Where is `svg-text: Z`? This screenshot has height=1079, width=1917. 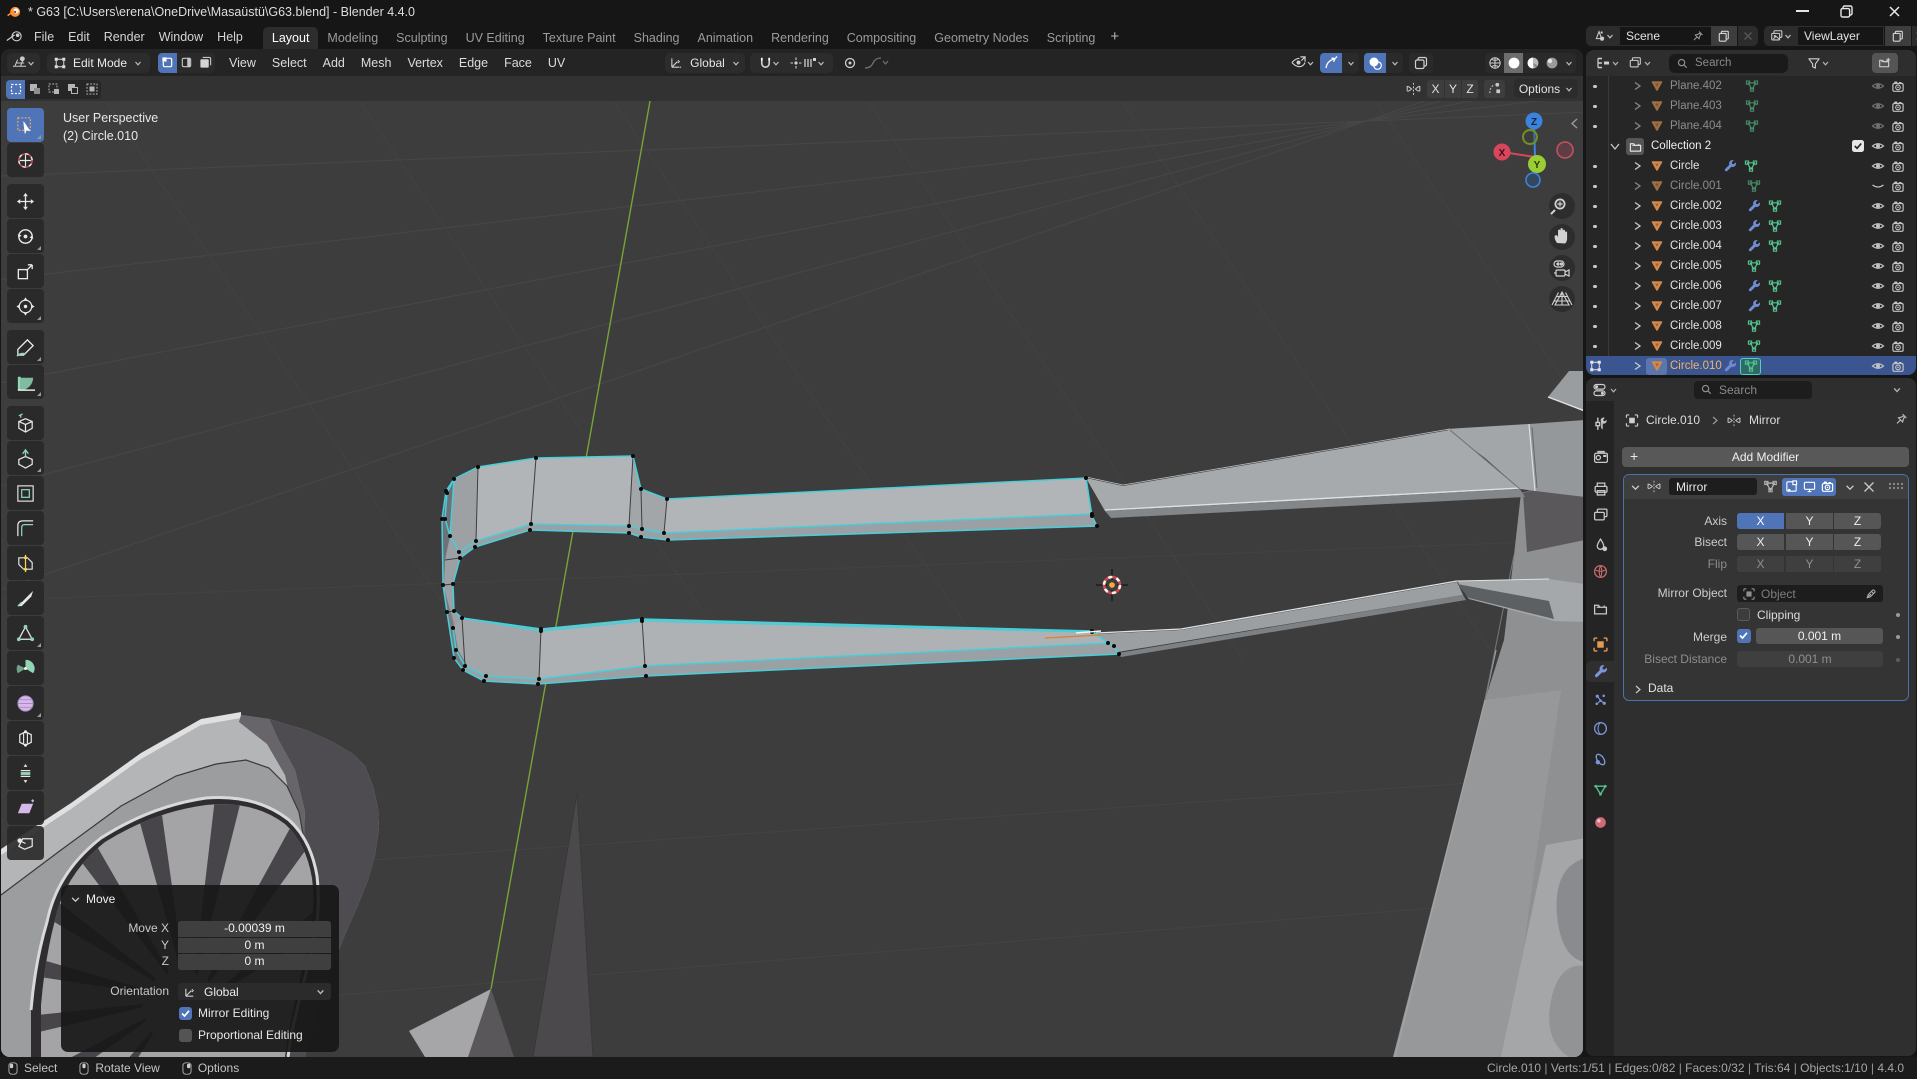
svg-text: Z is located at coordinates (1534, 122).